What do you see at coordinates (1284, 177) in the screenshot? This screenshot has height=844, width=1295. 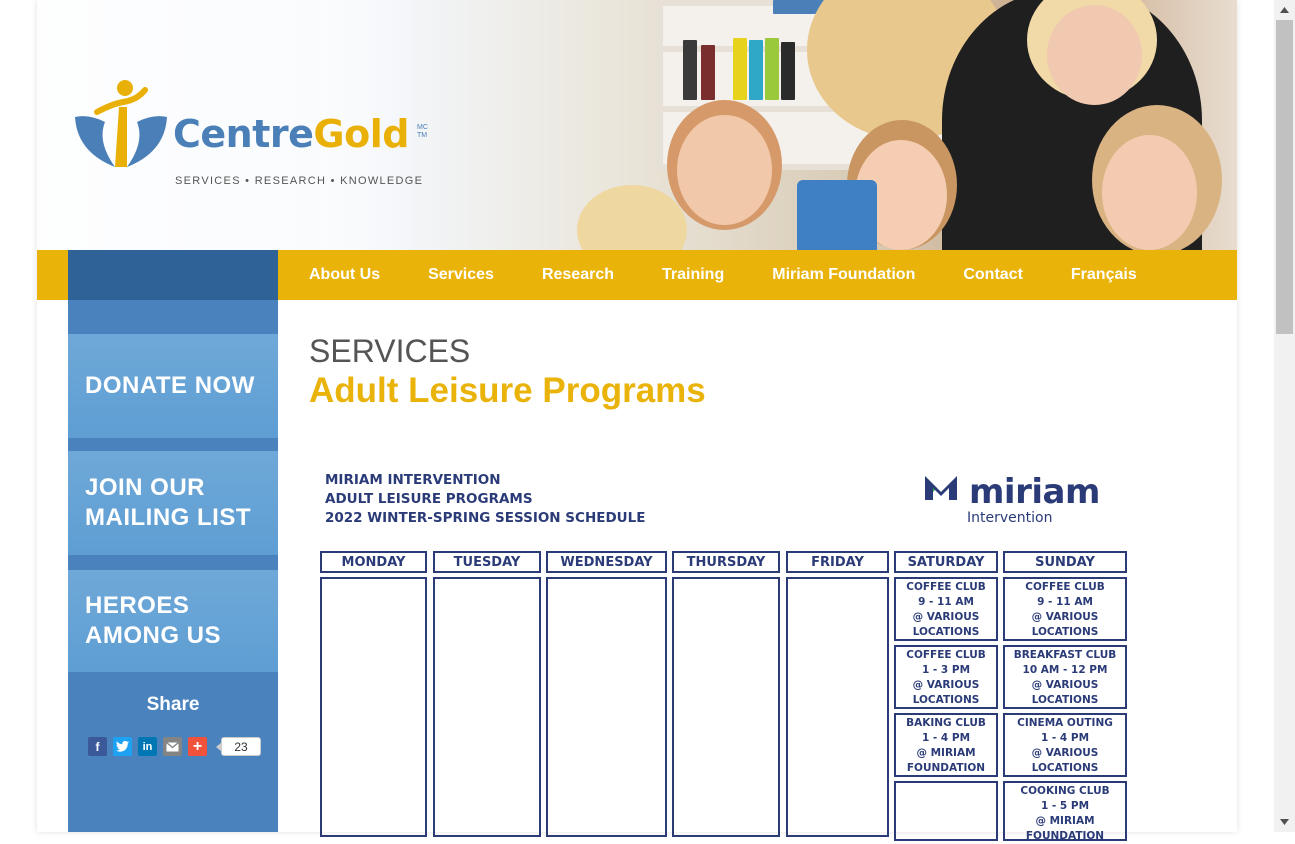 I see `scrollbar-thumb` at bounding box center [1284, 177].